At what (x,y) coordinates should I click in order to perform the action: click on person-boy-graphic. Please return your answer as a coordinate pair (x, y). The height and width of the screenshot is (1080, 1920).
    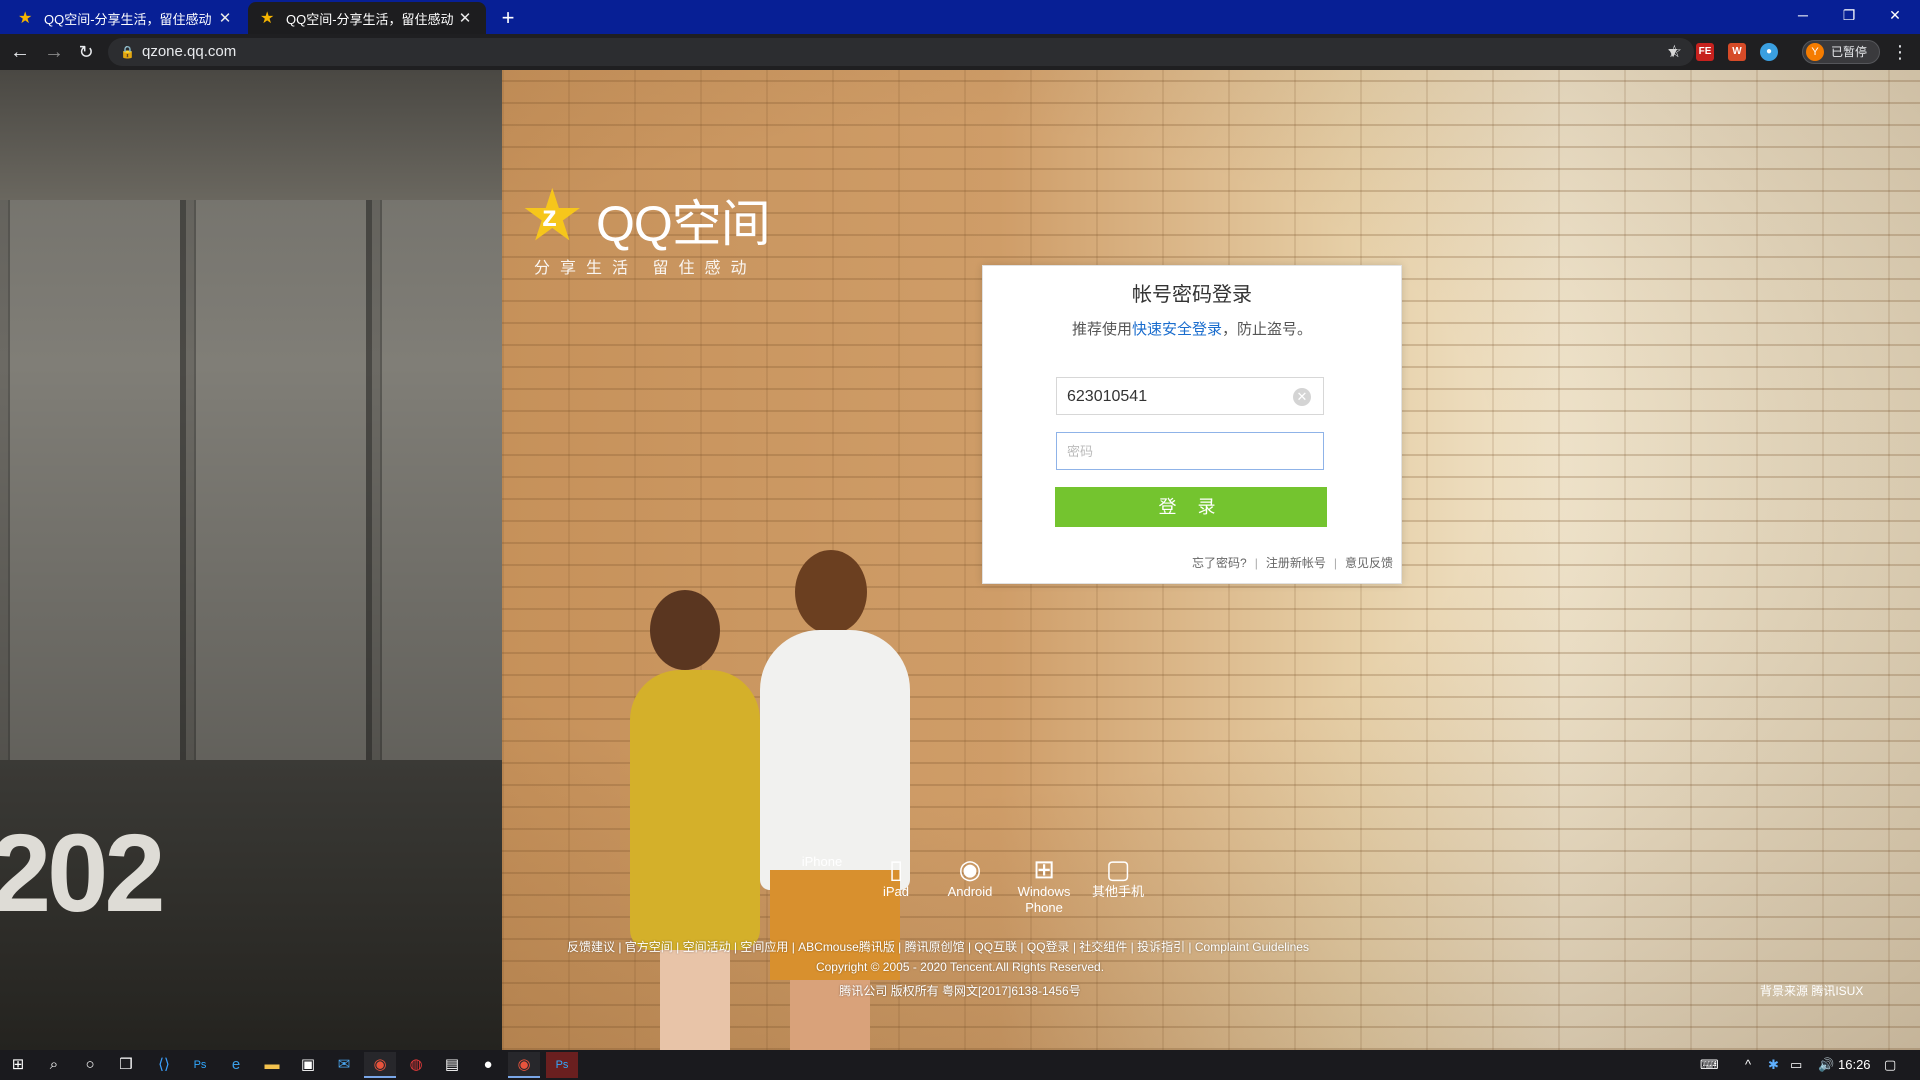
    Looking at the image, I should click on (831, 592).